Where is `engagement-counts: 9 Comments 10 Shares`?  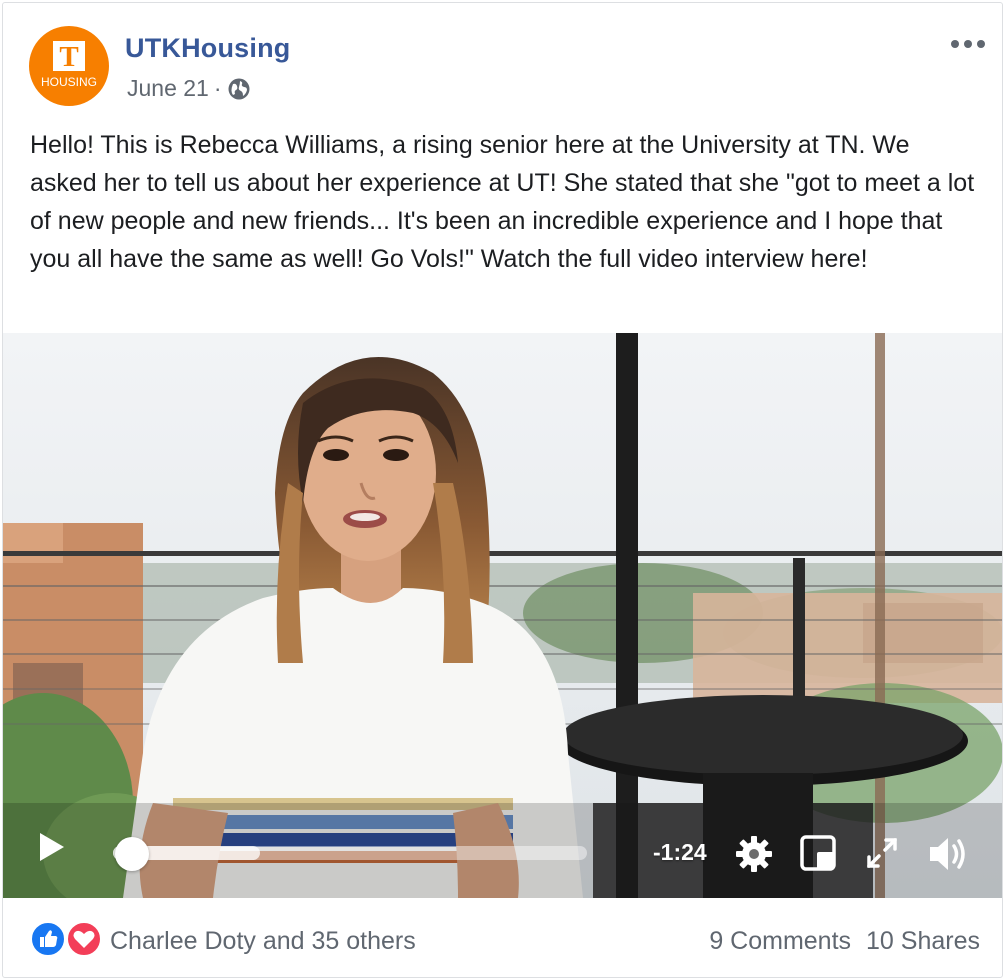 engagement-counts: 9 Comments 10 Shares is located at coordinates (844, 941).